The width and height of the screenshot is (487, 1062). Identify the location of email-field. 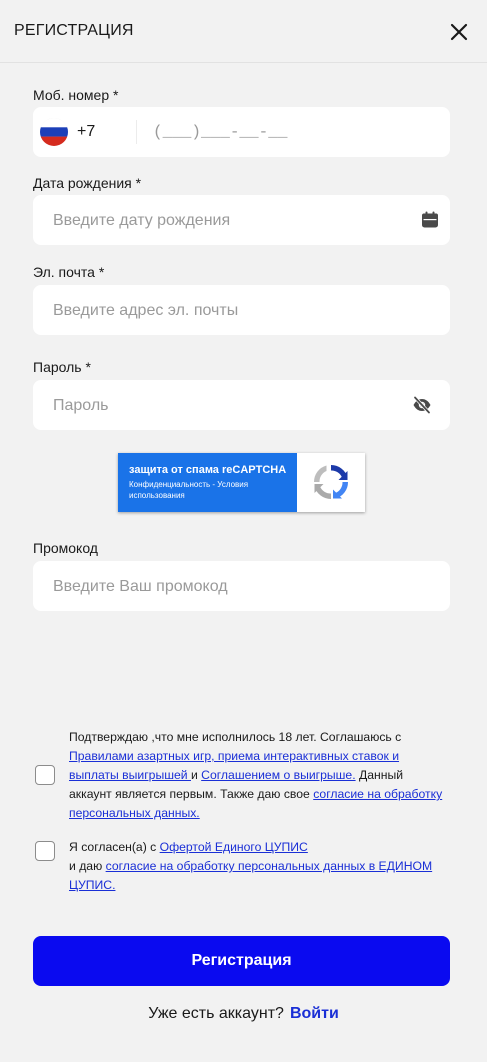
(241, 311).